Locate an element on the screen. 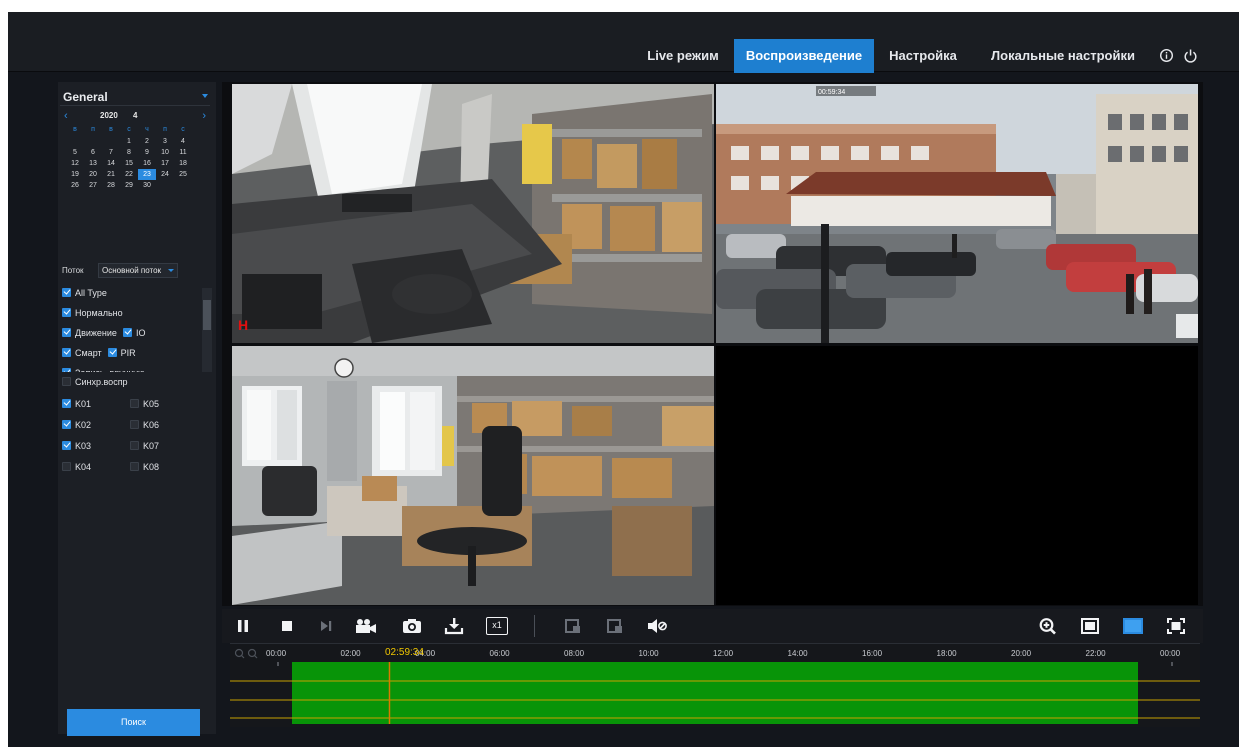  record-type-row: Запись, вручную is located at coordinates (103, 370).